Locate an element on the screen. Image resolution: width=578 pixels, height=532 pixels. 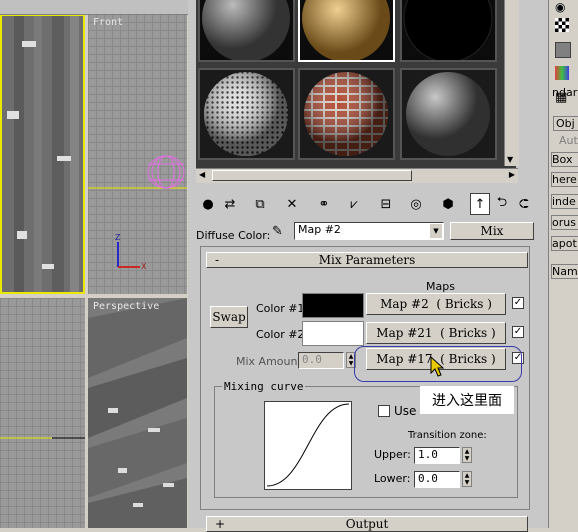
show-map-icon: ◎ is located at coordinates (416, 204).